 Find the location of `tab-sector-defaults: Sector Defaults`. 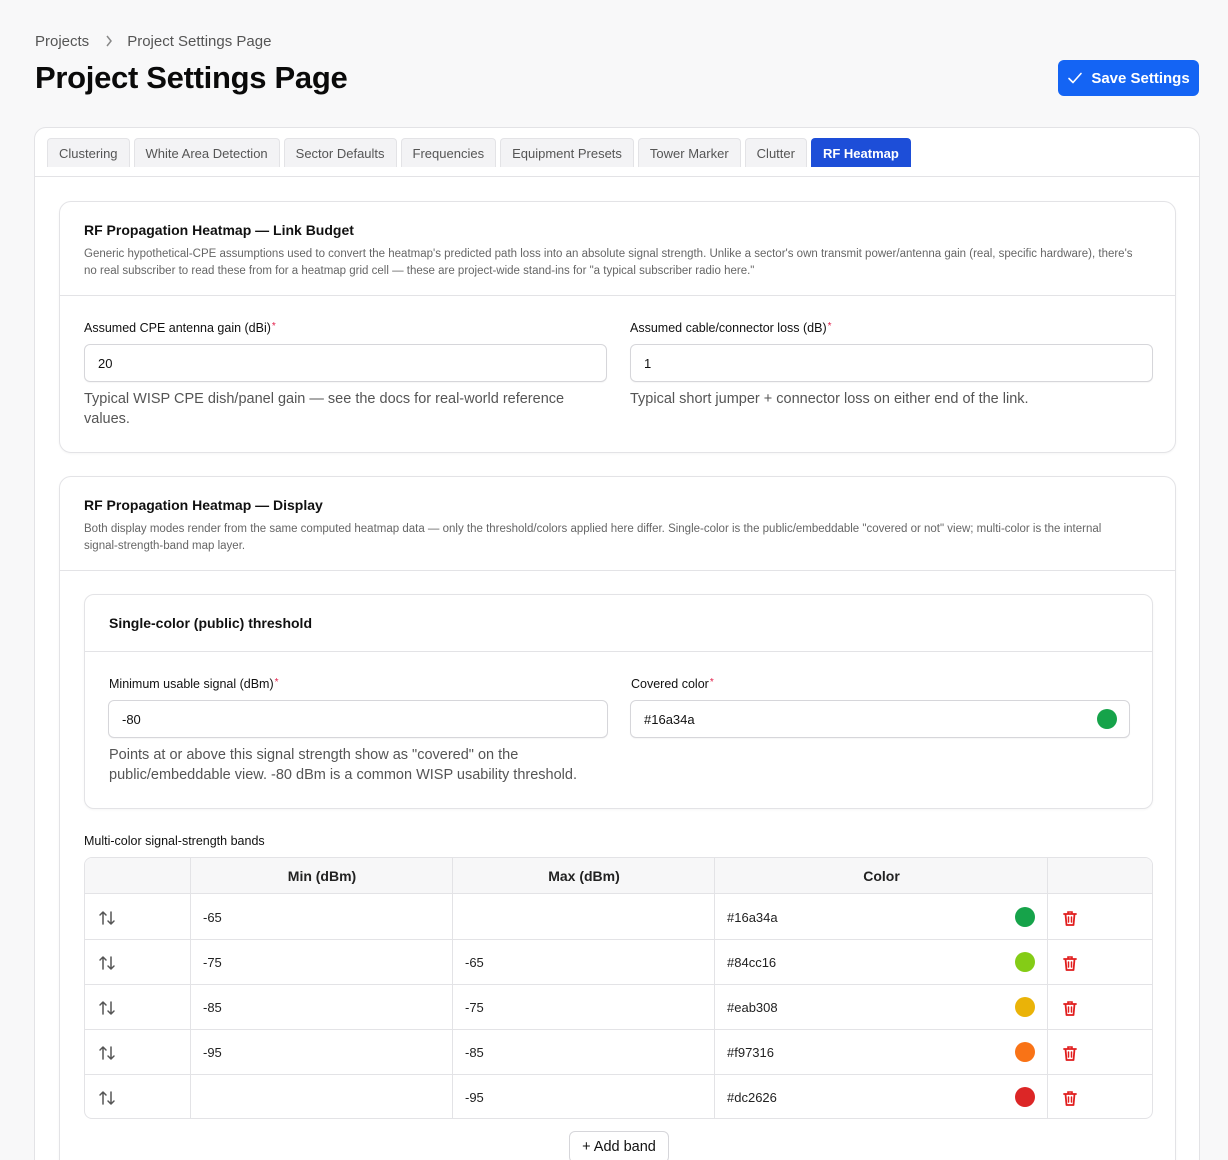

tab-sector-defaults: Sector Defaults is located at coordinates (340, 152).